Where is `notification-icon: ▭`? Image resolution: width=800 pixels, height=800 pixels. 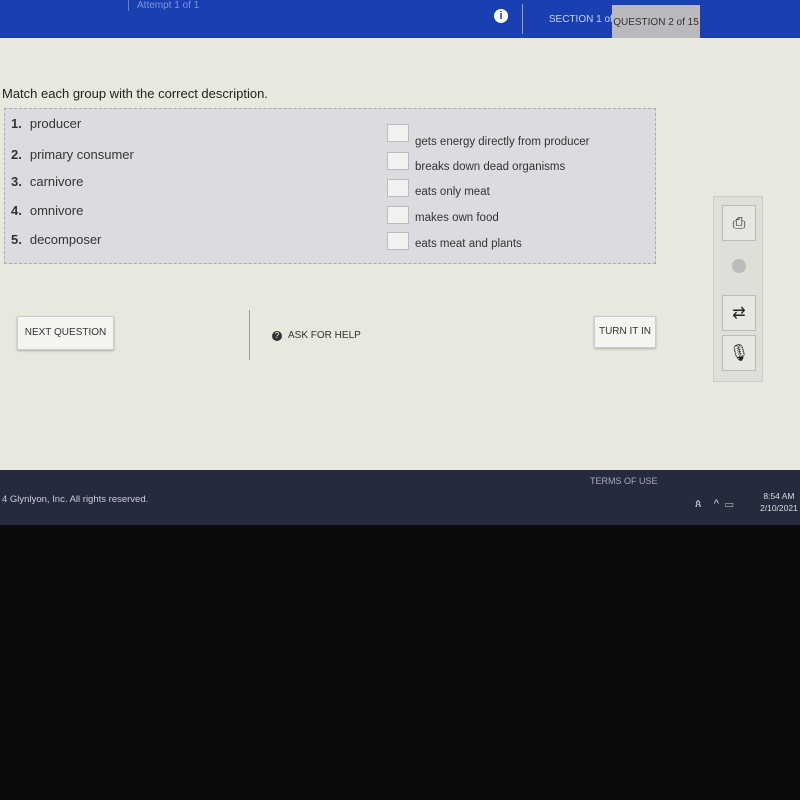
notification-icon: ▭ is located at coordinates (729, 504).